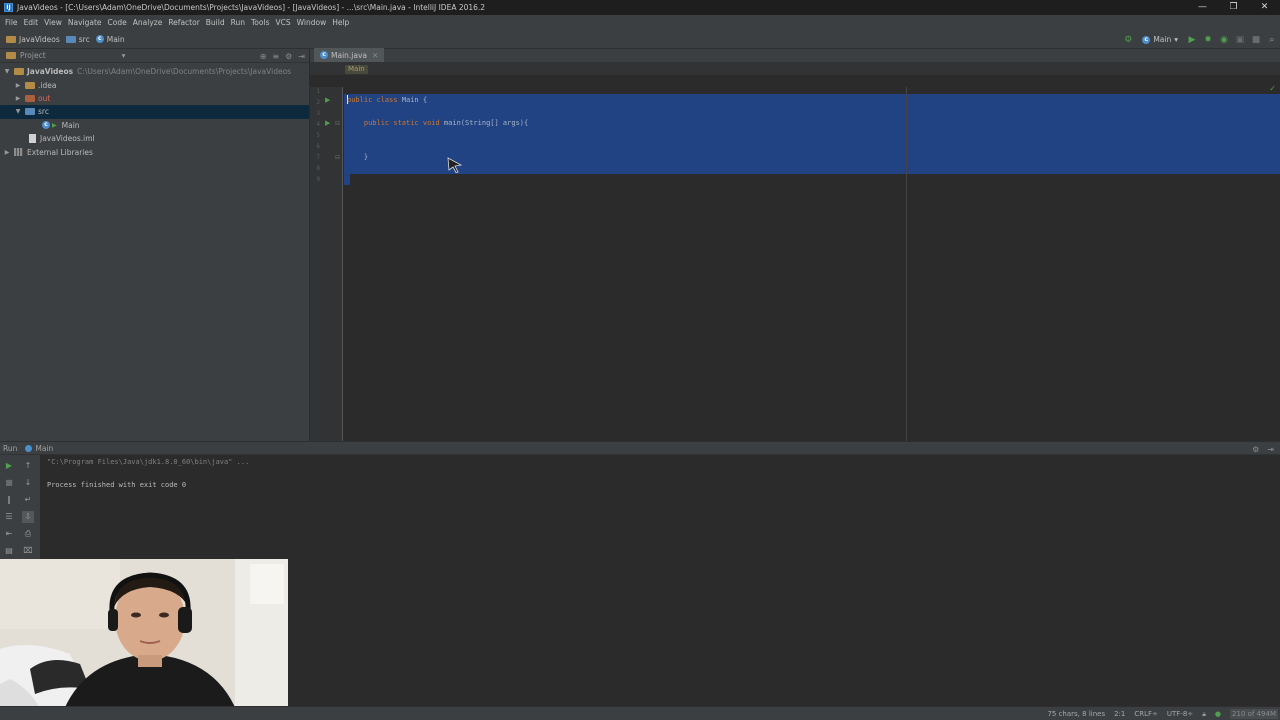  I want to click on encoding-select: UTF-8÷, so click(1180, 714).